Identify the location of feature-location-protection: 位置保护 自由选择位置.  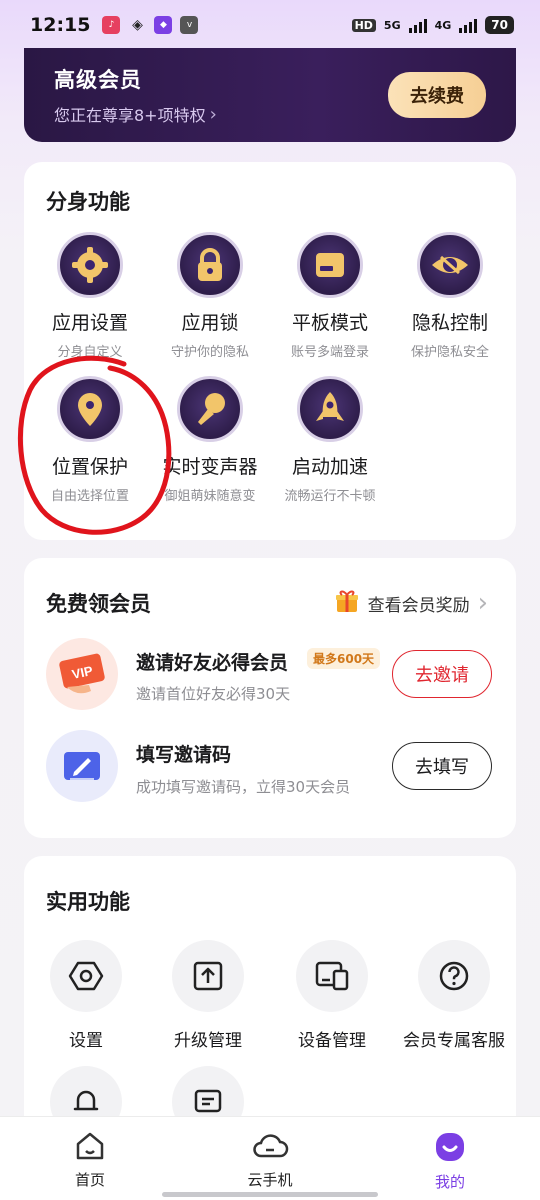
(90, 440).